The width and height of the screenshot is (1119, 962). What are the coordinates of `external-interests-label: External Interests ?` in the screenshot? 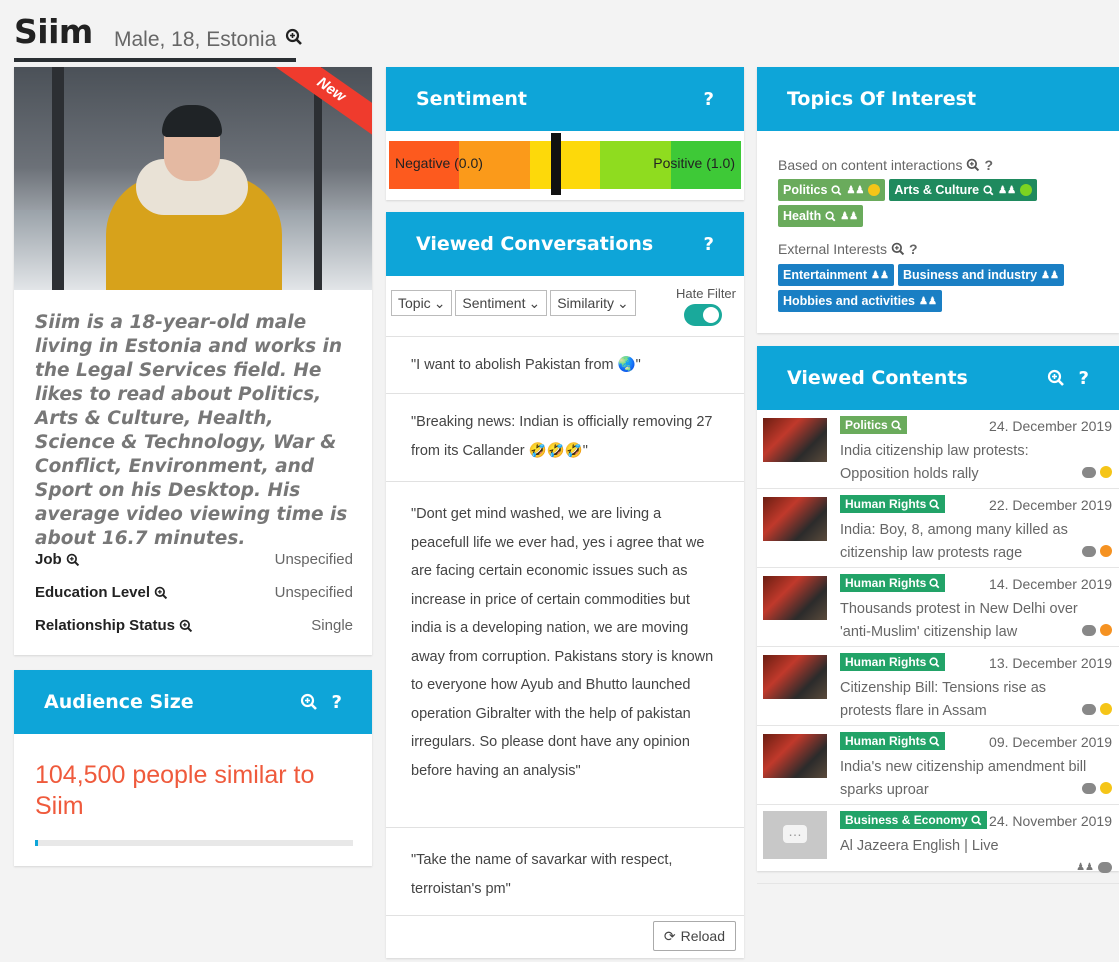 It's located at (848, 249).